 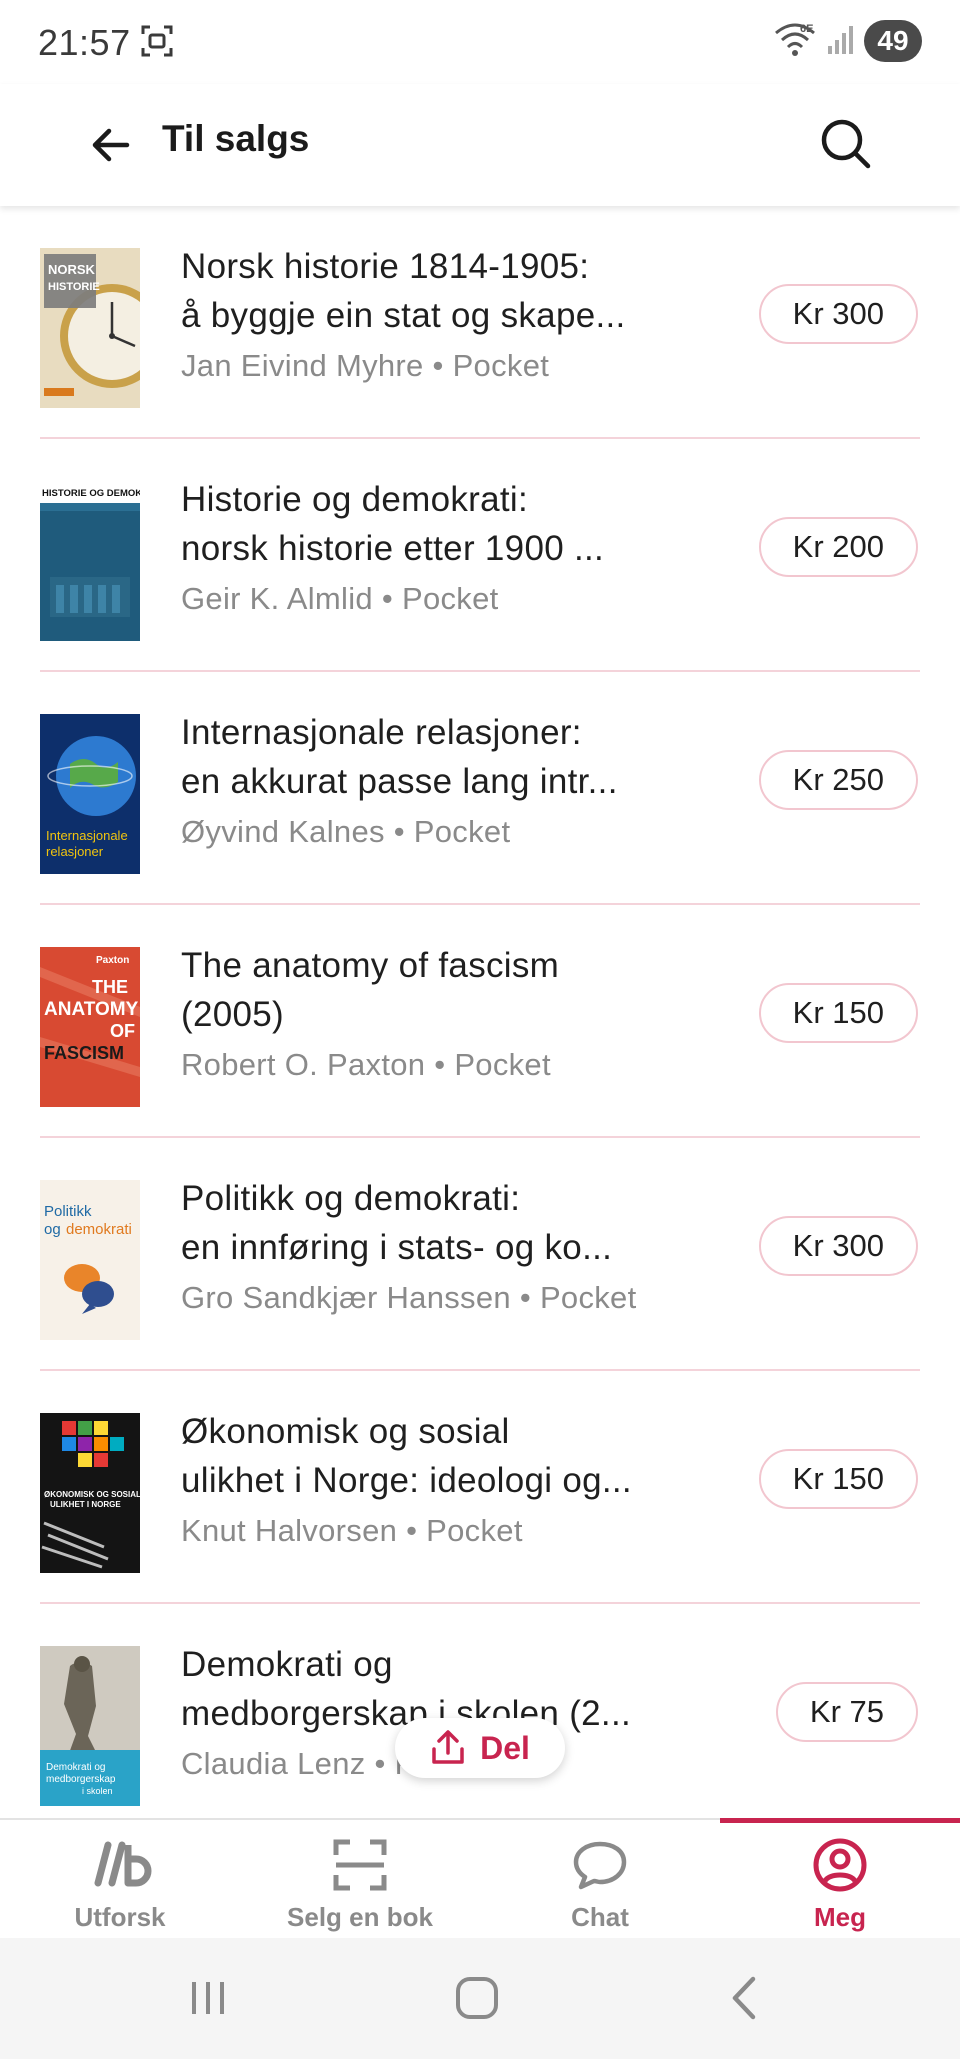 I want to click on book-cover: NORSK HISTORIE, so click(x=90, y=328).